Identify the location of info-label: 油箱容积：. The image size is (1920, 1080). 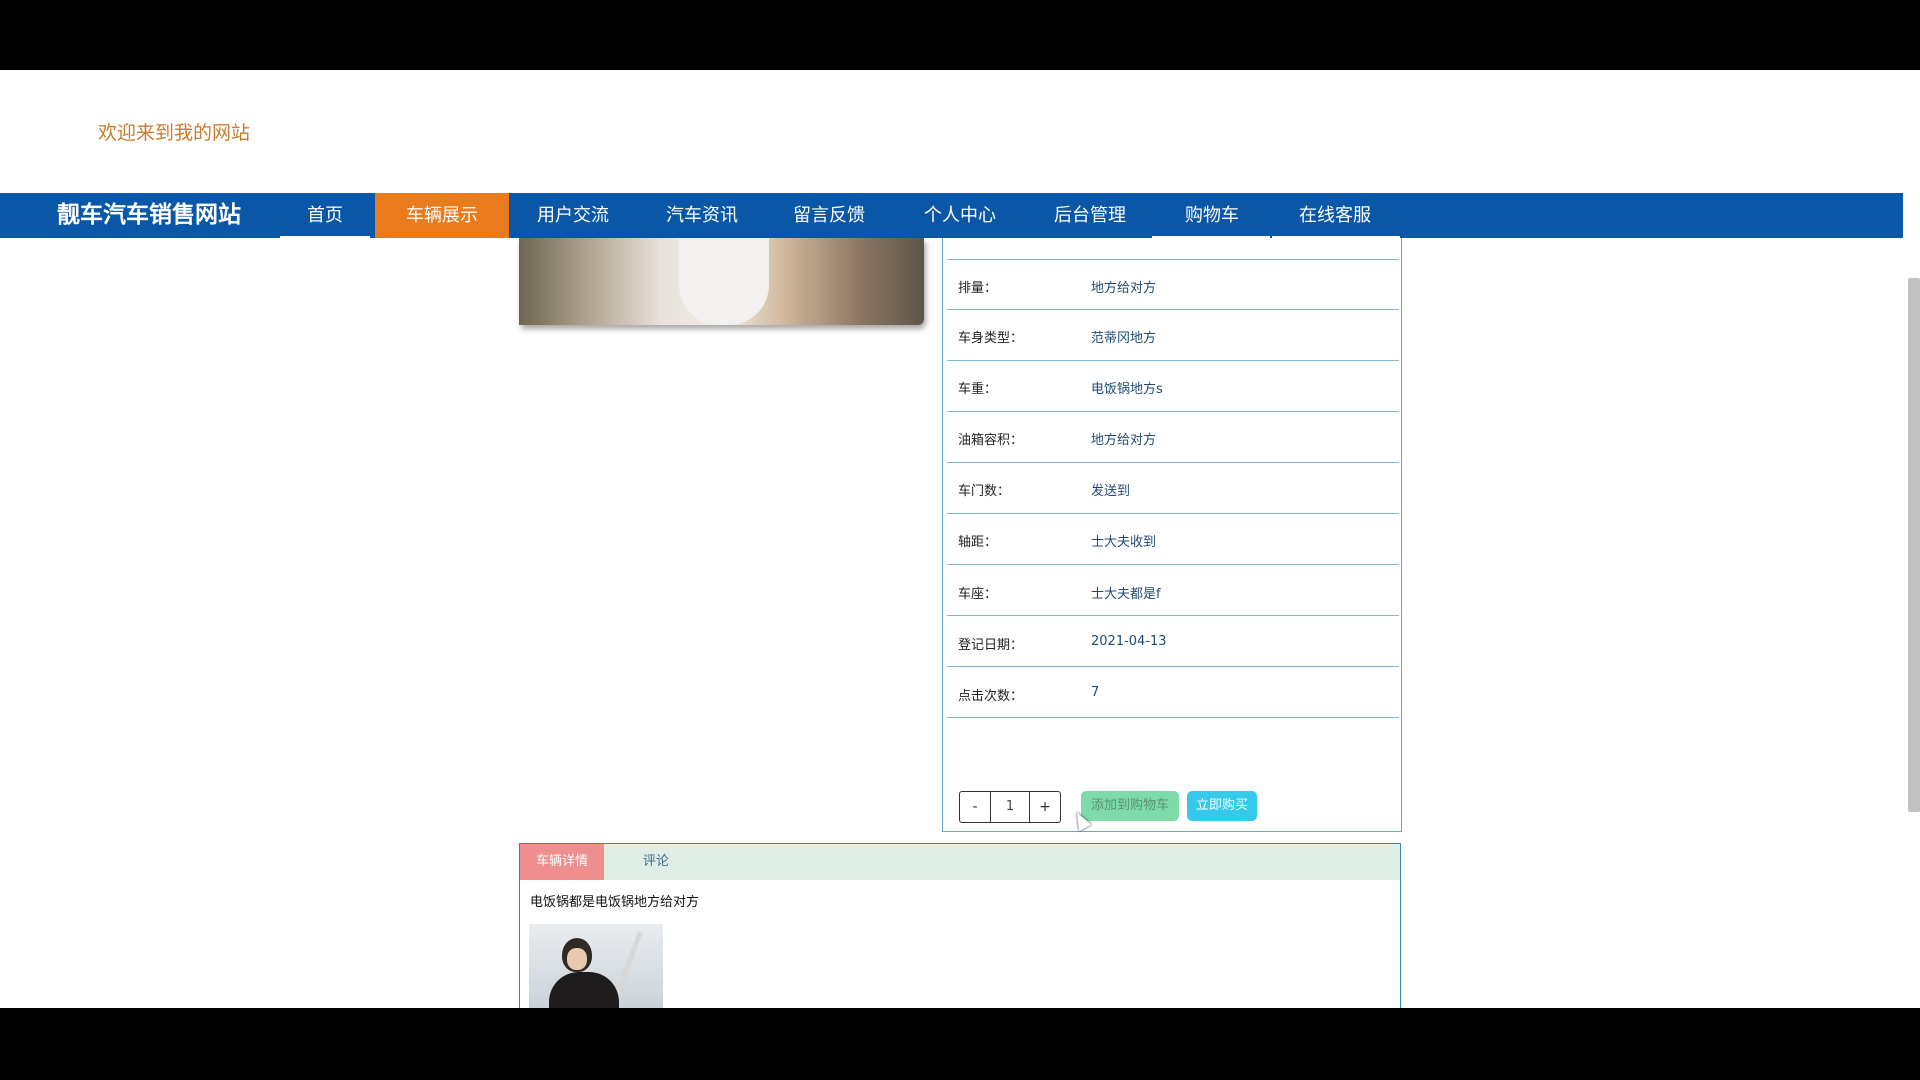
(991, 440).